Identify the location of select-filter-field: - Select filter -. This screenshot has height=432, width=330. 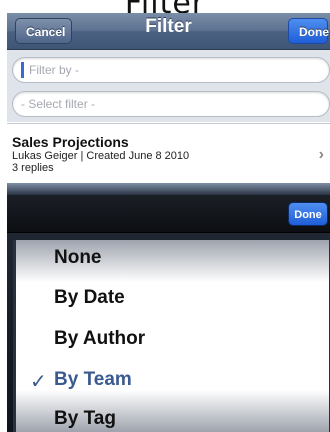
(171, 104).